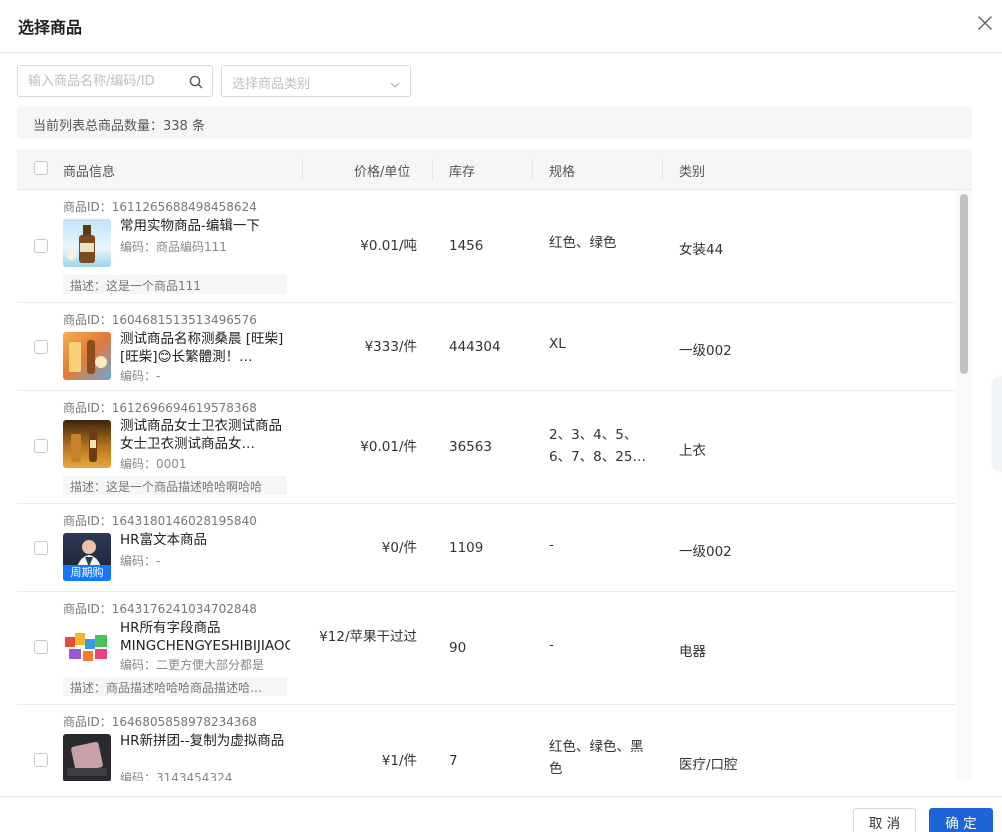 The width and height of the screenshot is (1002, 832). Describe the element at coordinates (316, 81) in the screenshot. I see `category-select: 选择商品类别` at that location.